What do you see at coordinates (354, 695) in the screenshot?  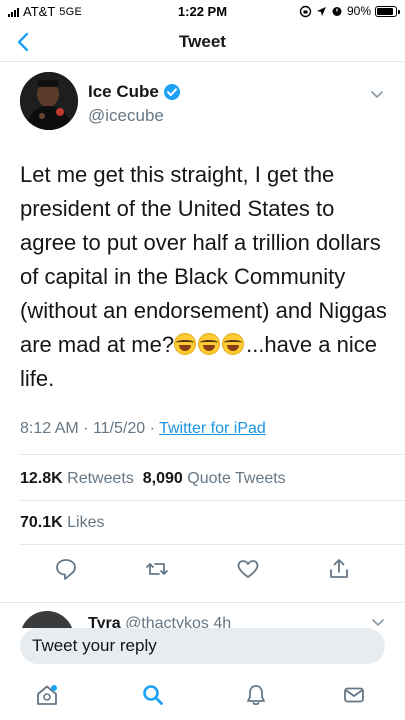 I see `messages-icon` at bounding box center [354, 695].